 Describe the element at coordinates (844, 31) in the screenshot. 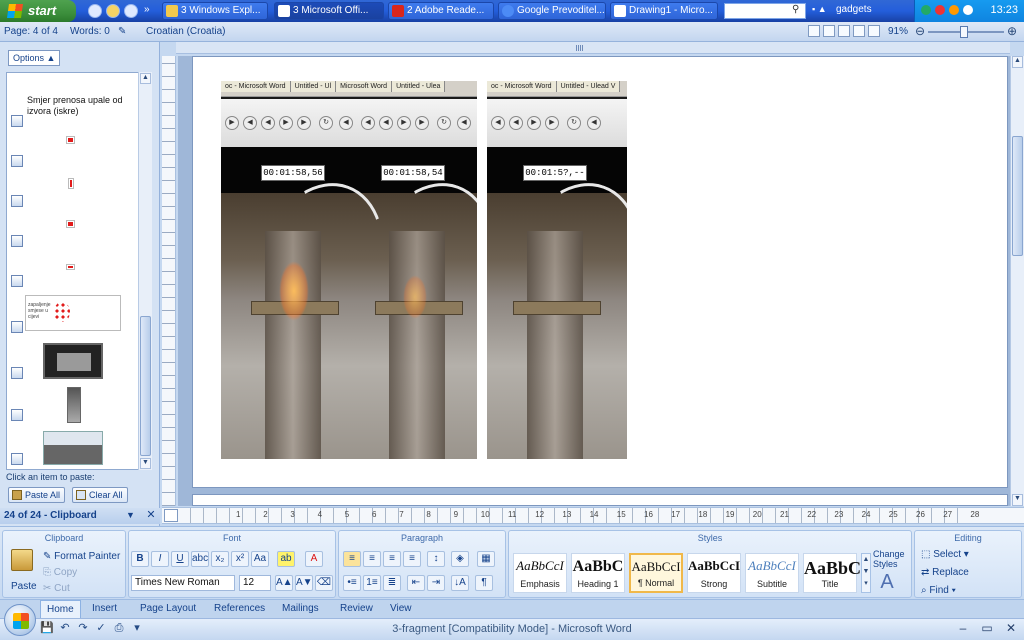

I see `web-layout-view-icon` at that location.